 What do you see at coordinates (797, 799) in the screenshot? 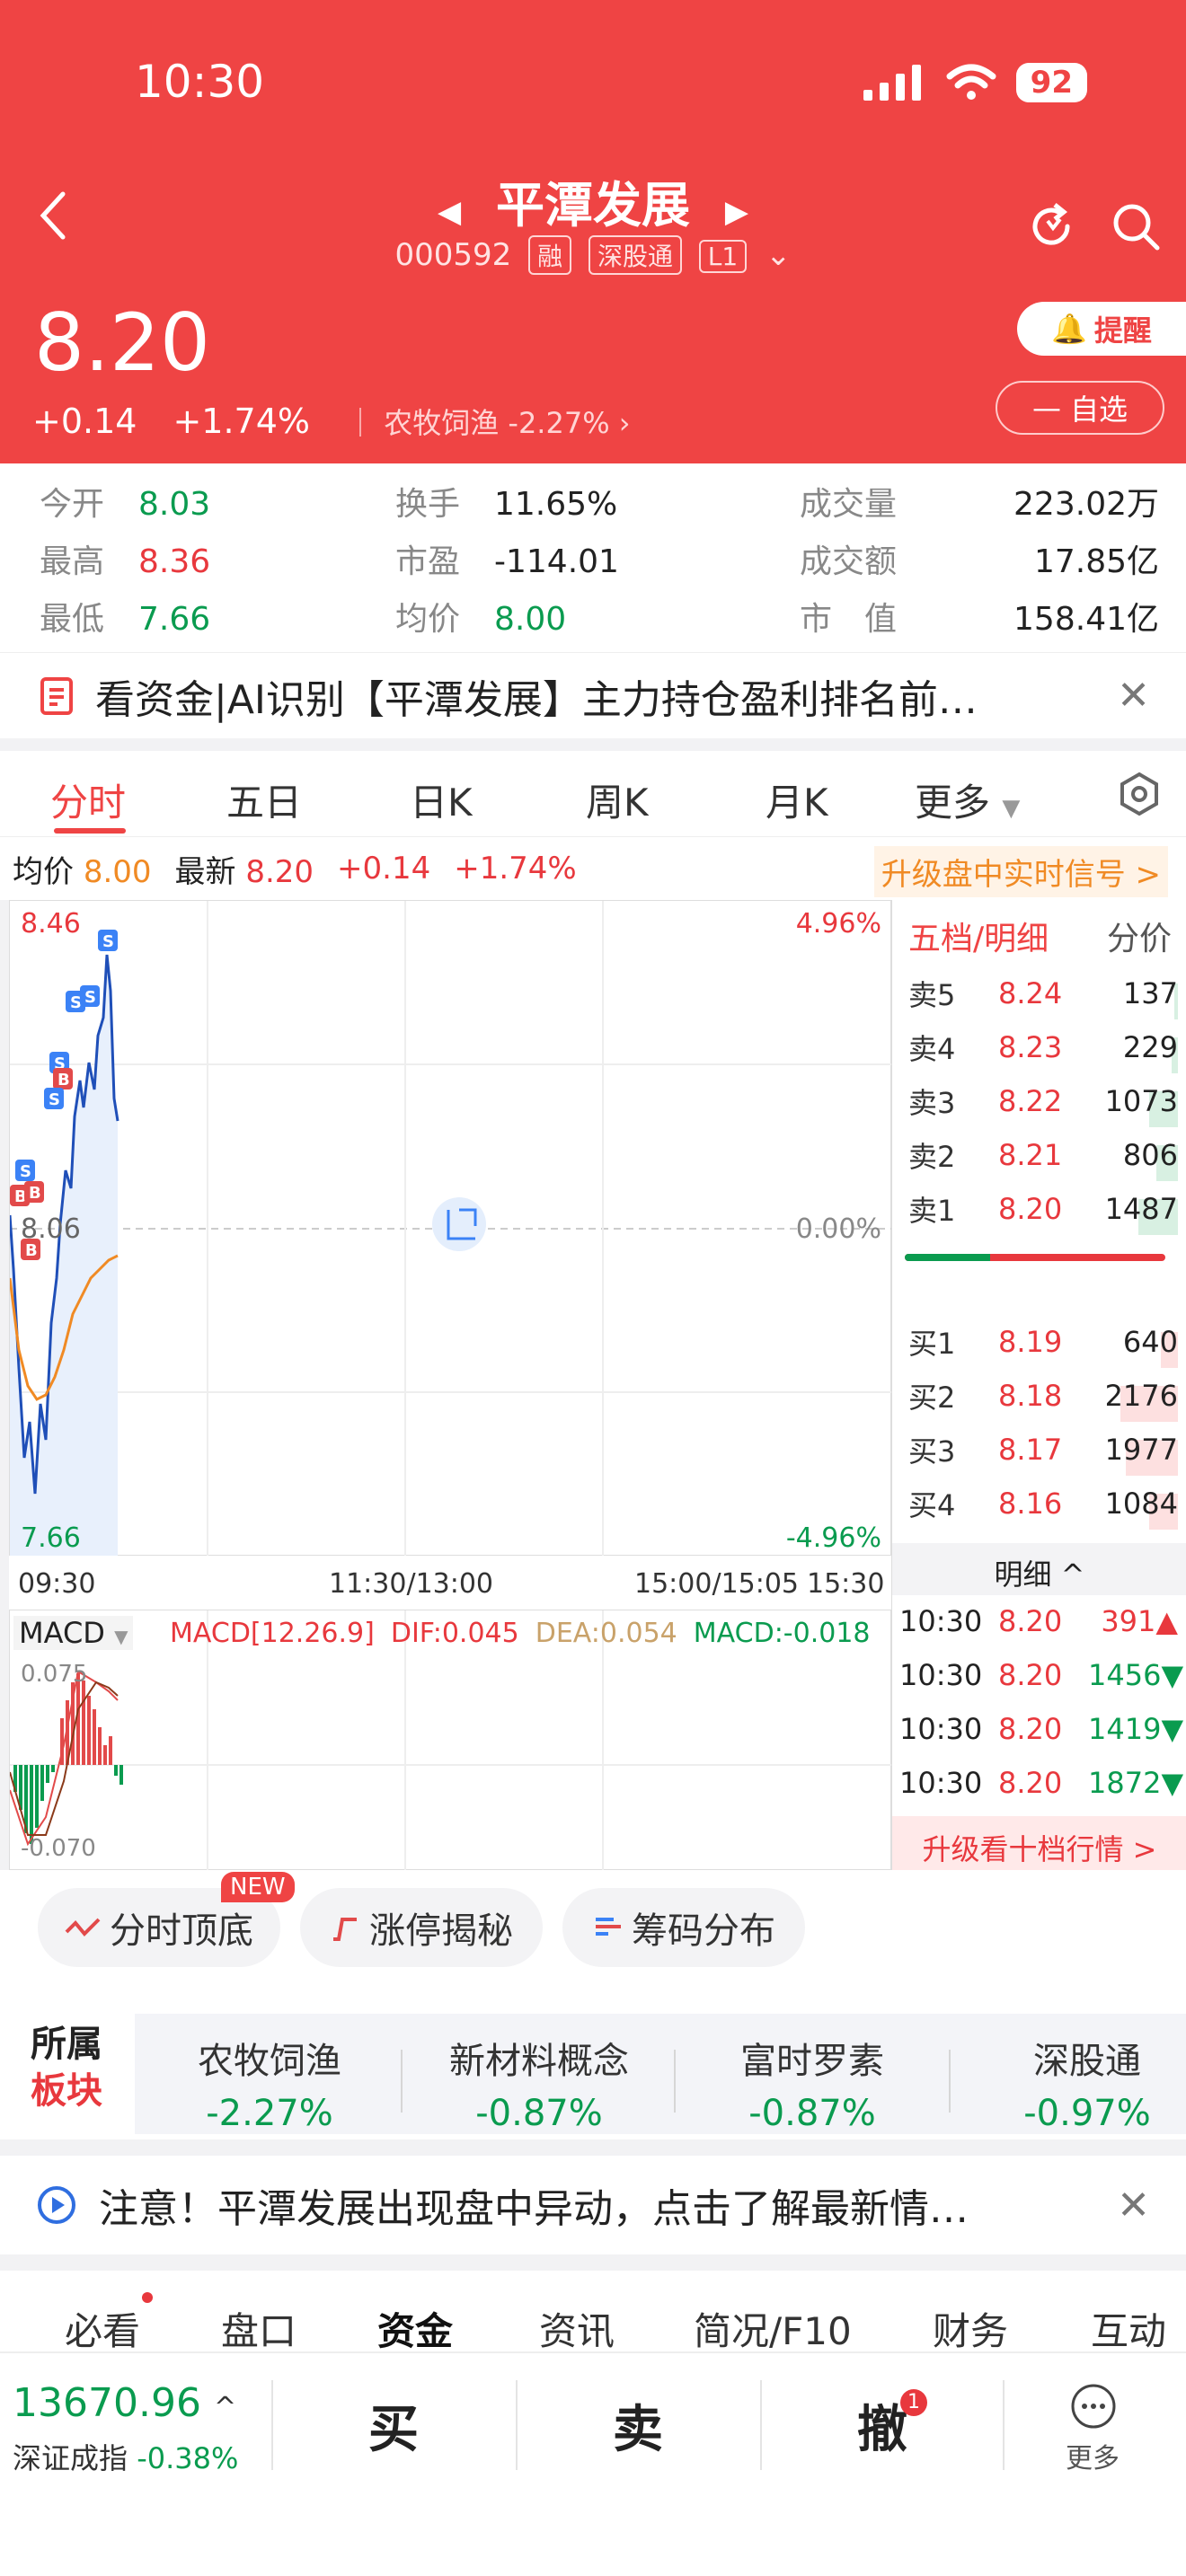
I see `tab-monthly-k: 月K` at bounding box center [797, 799].